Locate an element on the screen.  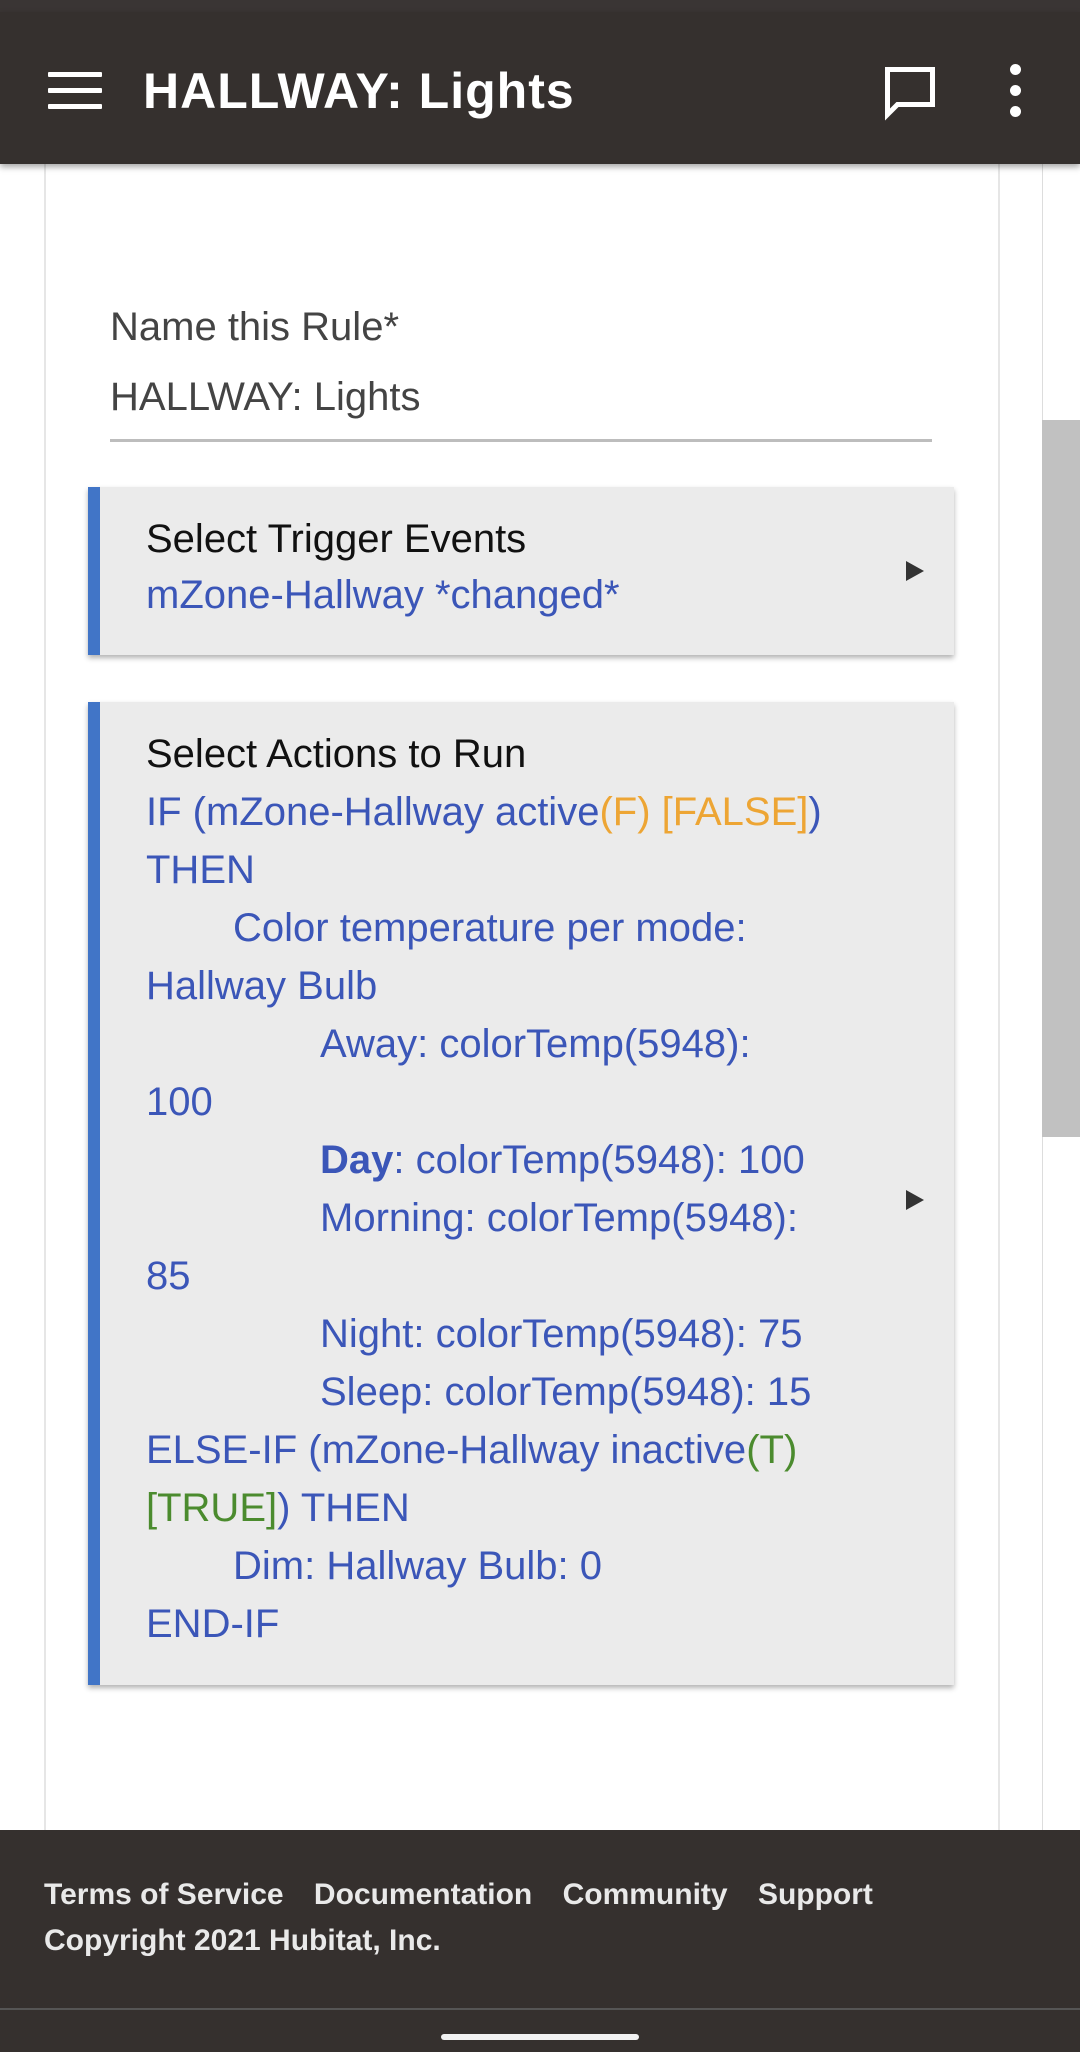
footer-link-support: Support is located at coordinates (815, 1894).